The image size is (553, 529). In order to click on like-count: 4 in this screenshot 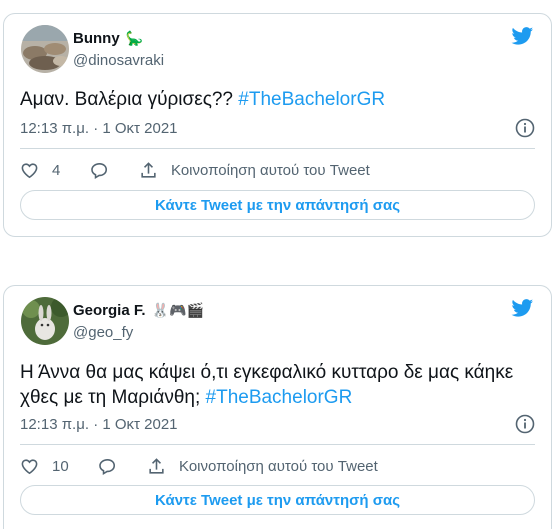, I will do `click(56, 170)`.